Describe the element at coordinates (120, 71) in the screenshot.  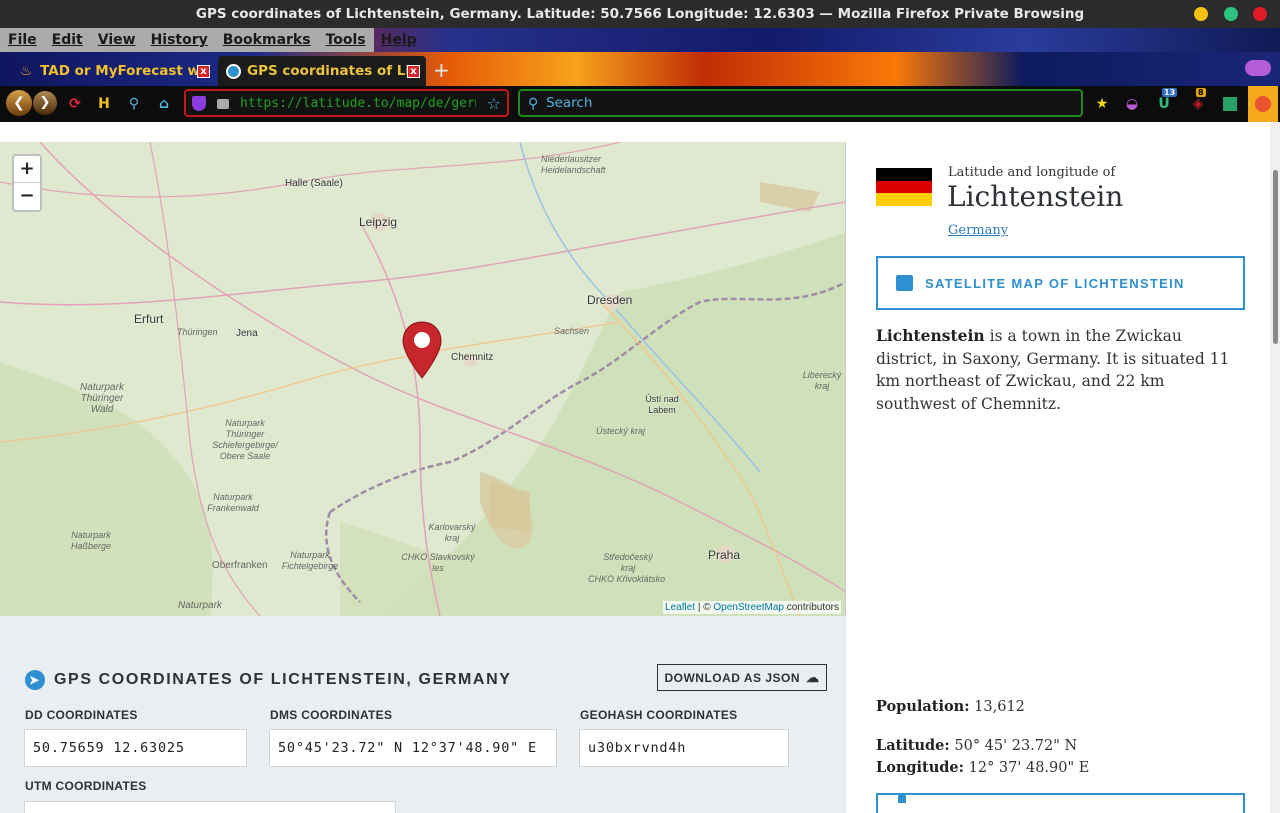
I see `tab-label: TAD or MyForecast weat` at that location.